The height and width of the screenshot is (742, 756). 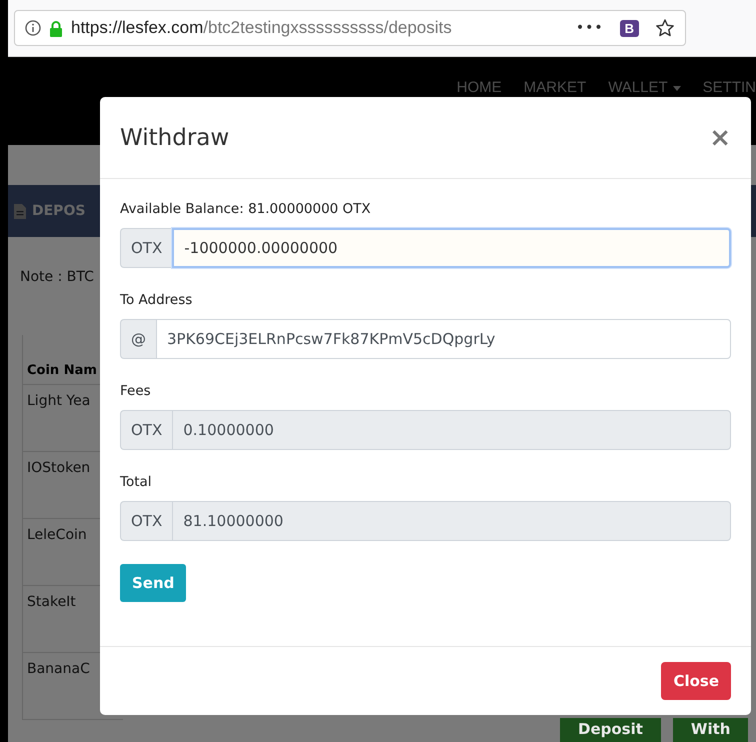 What do you see at coordinates (157, 300) in the screenshot?
I see `field-label: To Address` at bounding box center [157, 300].